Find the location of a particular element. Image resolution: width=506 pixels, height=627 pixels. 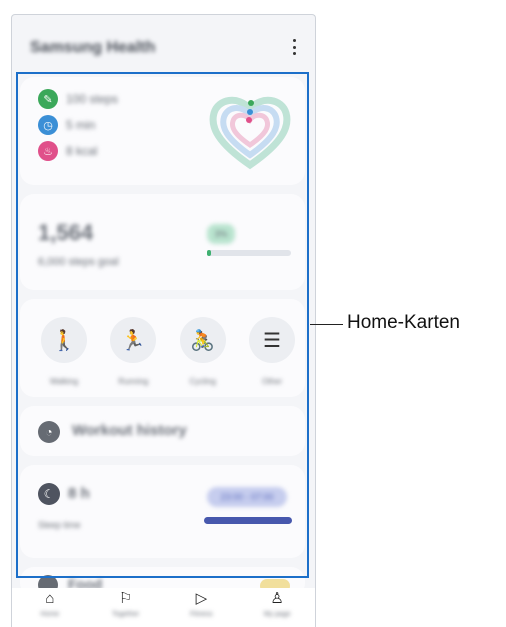

activity-other-label: Other is located at coordinates (271, 381).